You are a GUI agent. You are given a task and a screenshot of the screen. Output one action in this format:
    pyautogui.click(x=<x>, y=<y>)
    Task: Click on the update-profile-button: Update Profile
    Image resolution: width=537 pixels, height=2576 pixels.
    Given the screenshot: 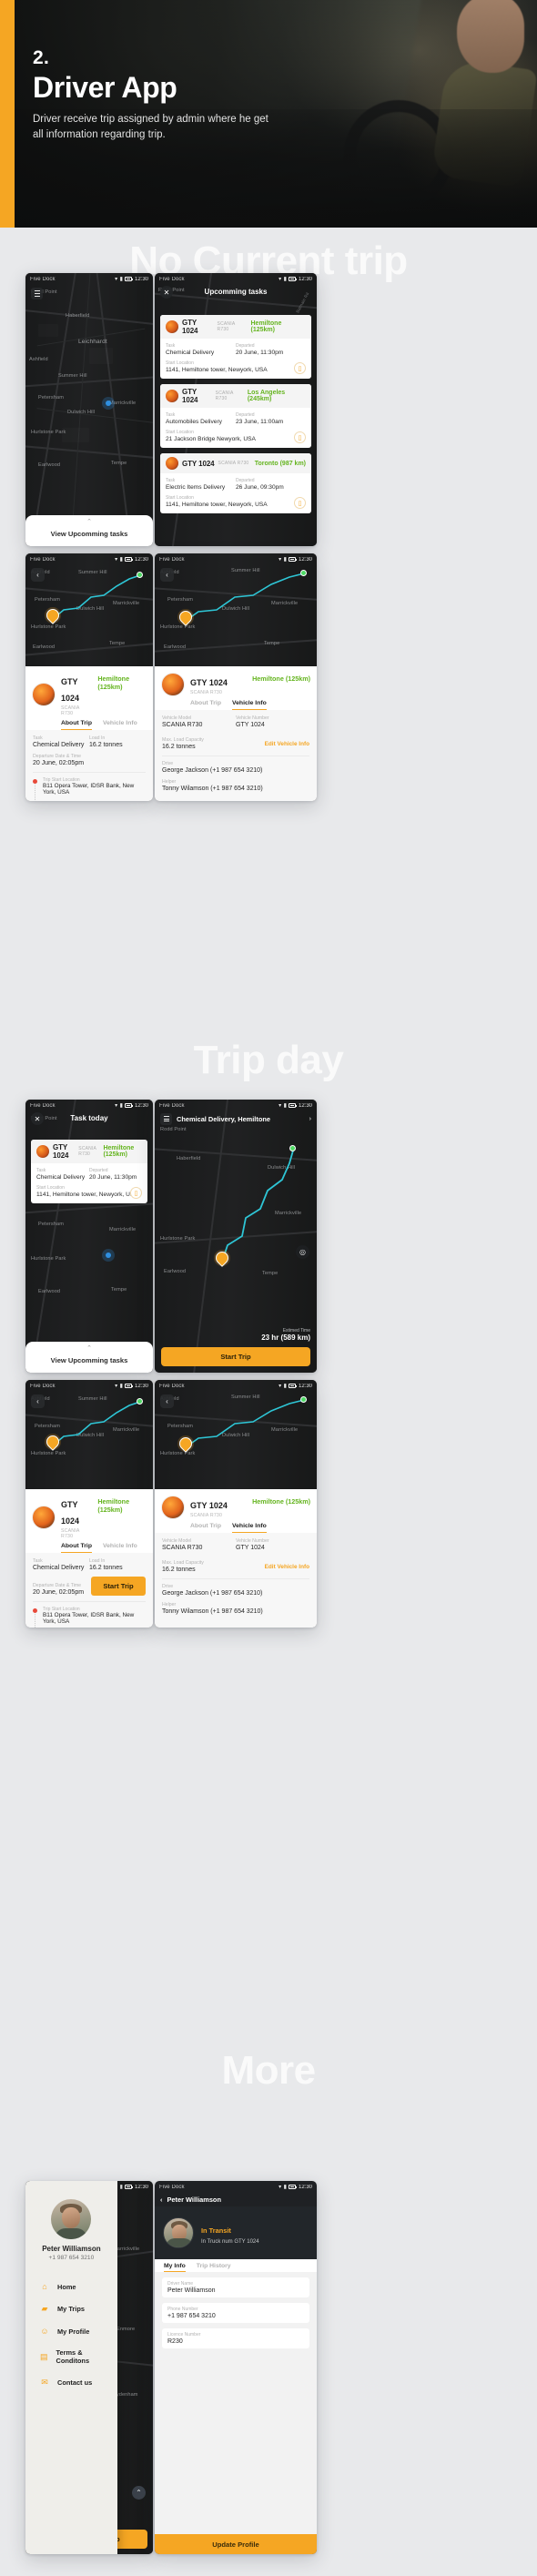 What is the action you would take?
    pyautogui.click(x=236, y=2544)
    